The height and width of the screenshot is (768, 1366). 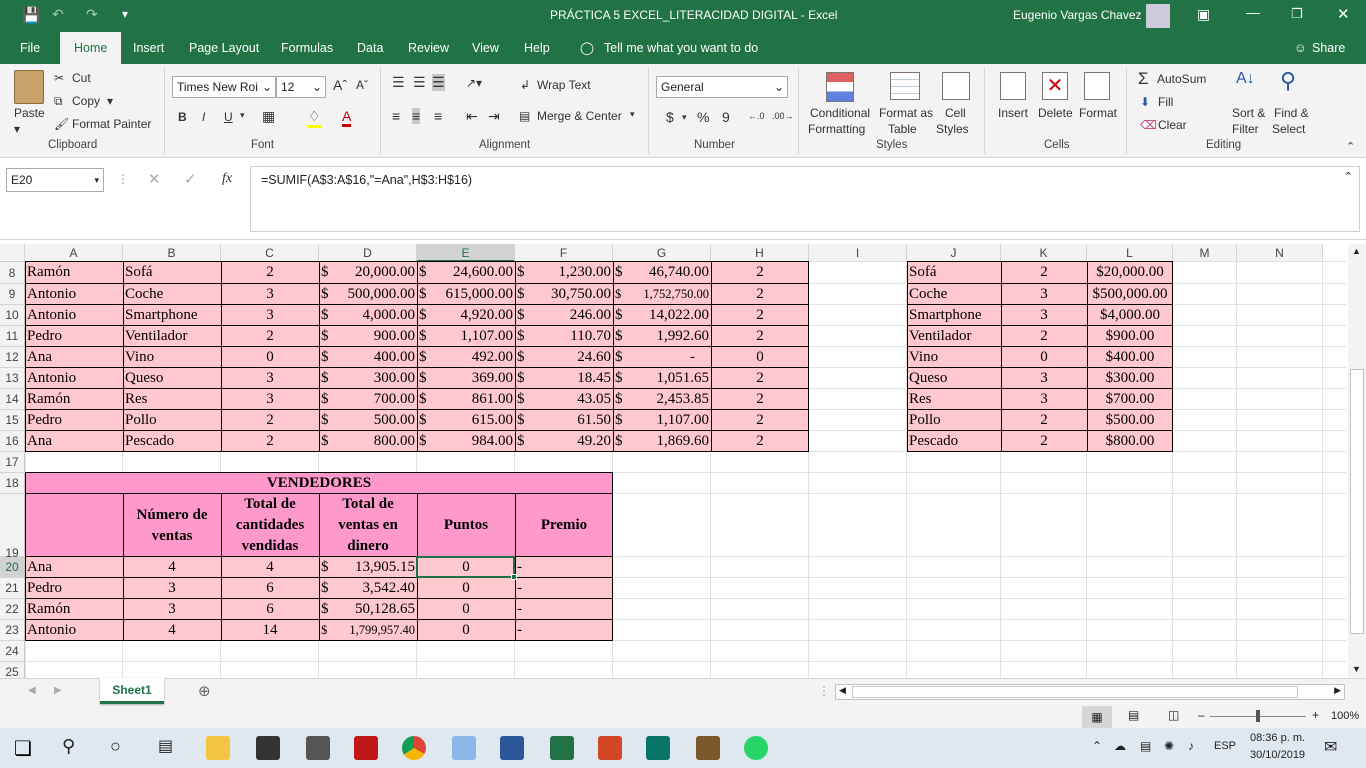 What do you see at coordinates (632, 114) in the screenshot?
I see `merge-dropdown-icon: ▾` at bounding box center [632, 114].